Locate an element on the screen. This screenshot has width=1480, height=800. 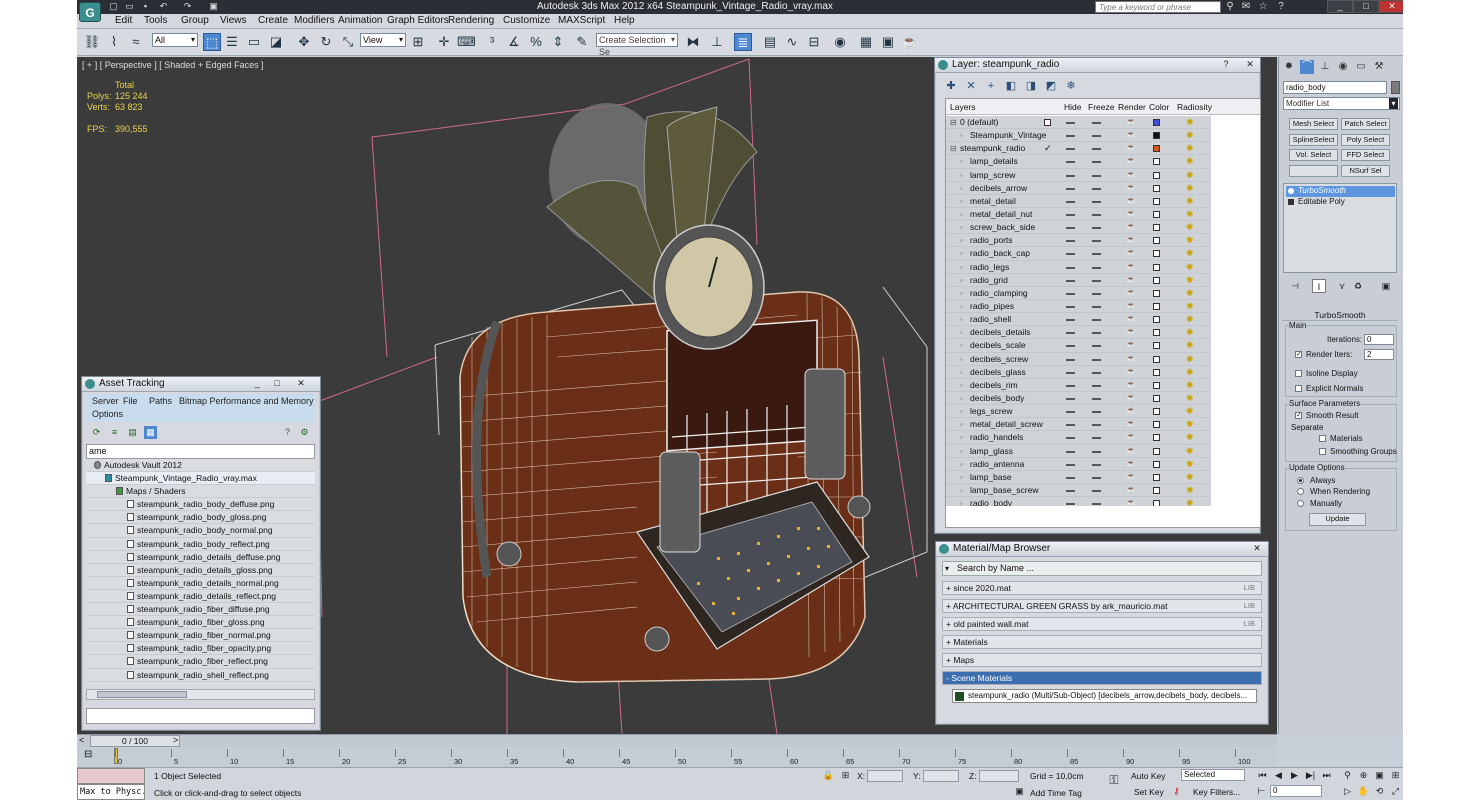
menu-views: Views is located at coordinates (233, 20).